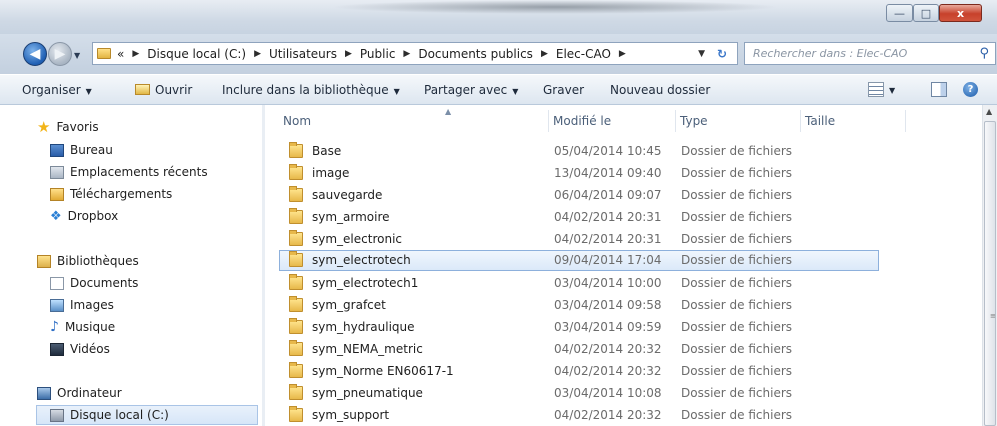 Image resolution: width=997 pixels, height=426 pixels. I want to click on file-name-cell: sym_NEMA_metric, so click(356, 348).